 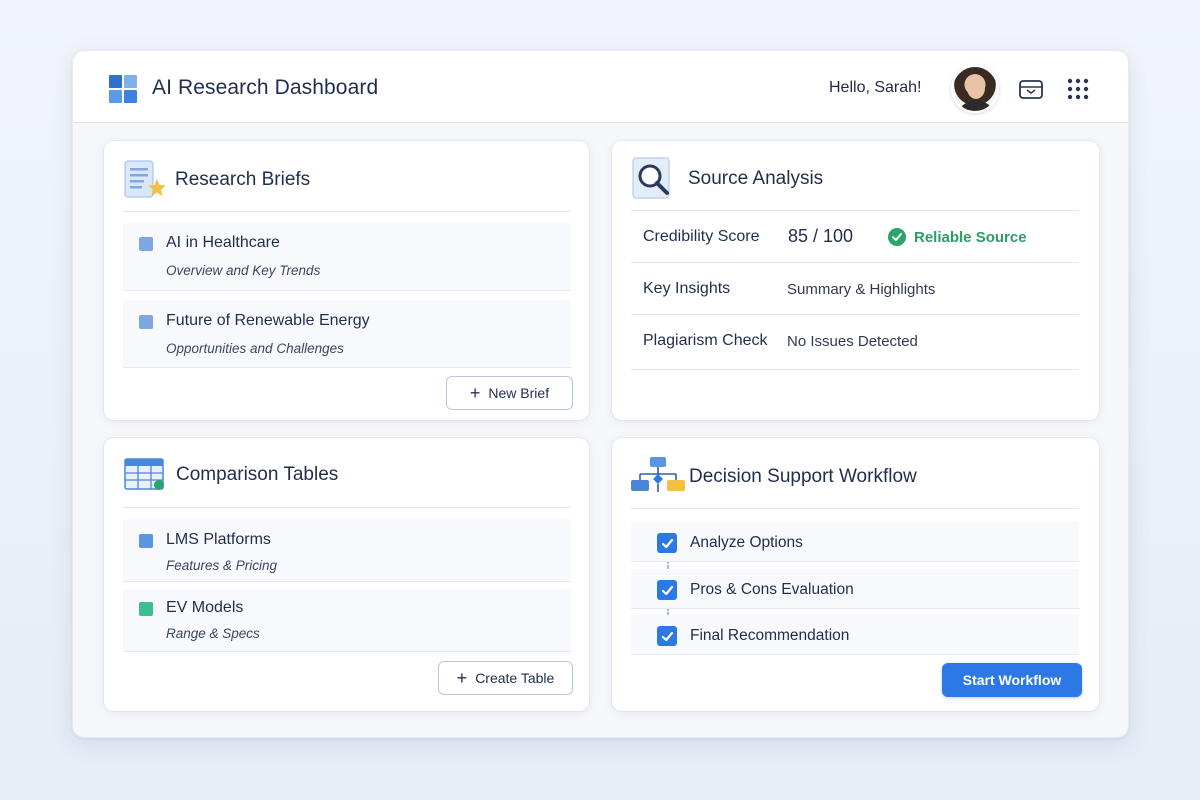 I want to click on button-label: New Brief, so click(x=519, y=393).